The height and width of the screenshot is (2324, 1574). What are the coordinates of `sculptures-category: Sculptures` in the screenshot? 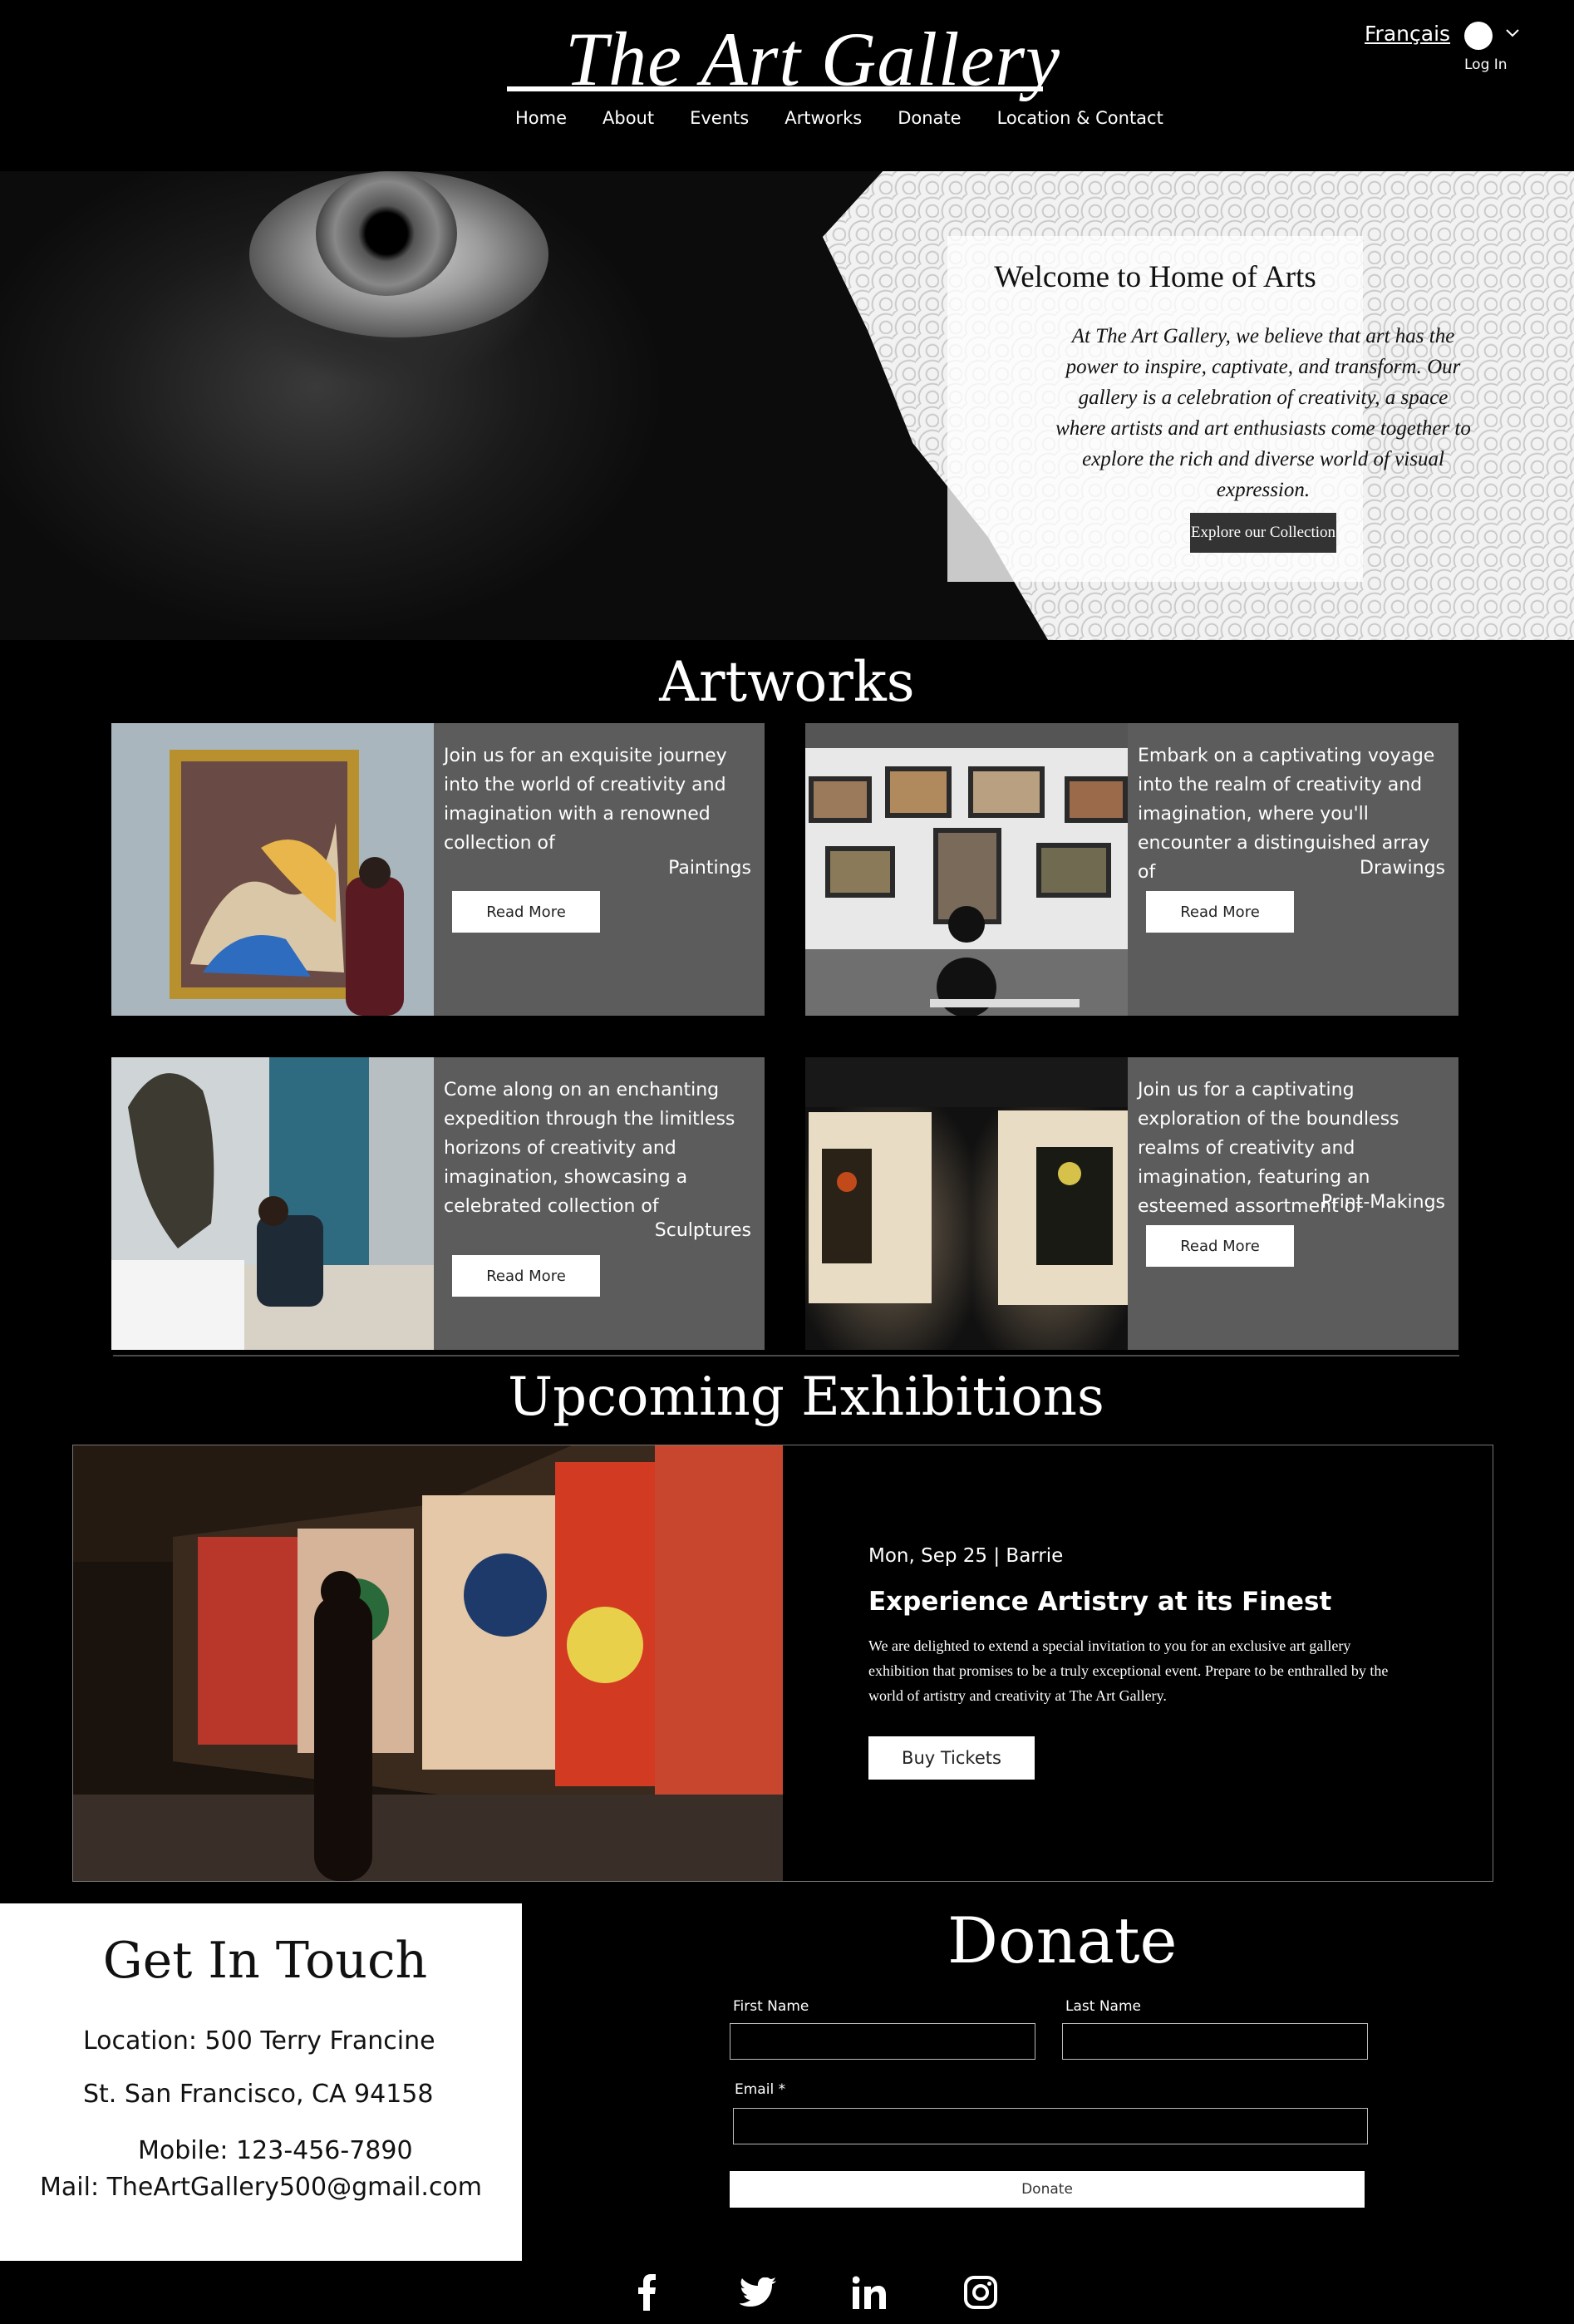 It's located at (703, 1230).